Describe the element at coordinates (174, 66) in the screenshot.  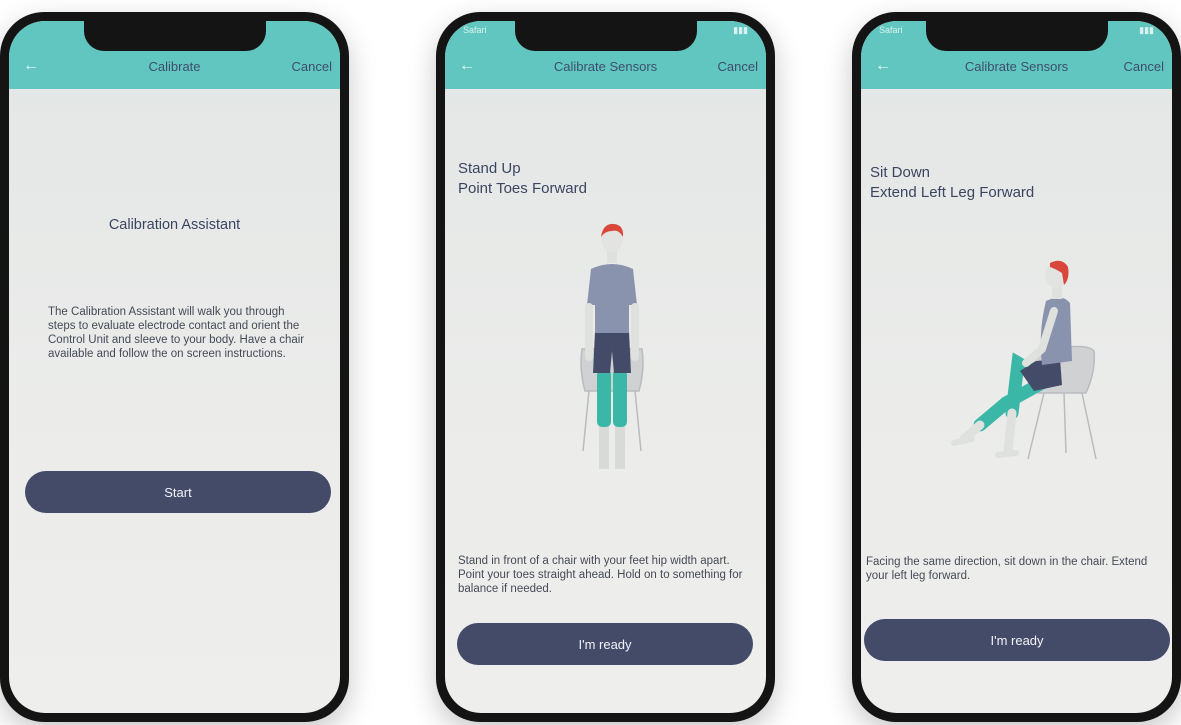
I see `nav-title: Calibrate` at that location.